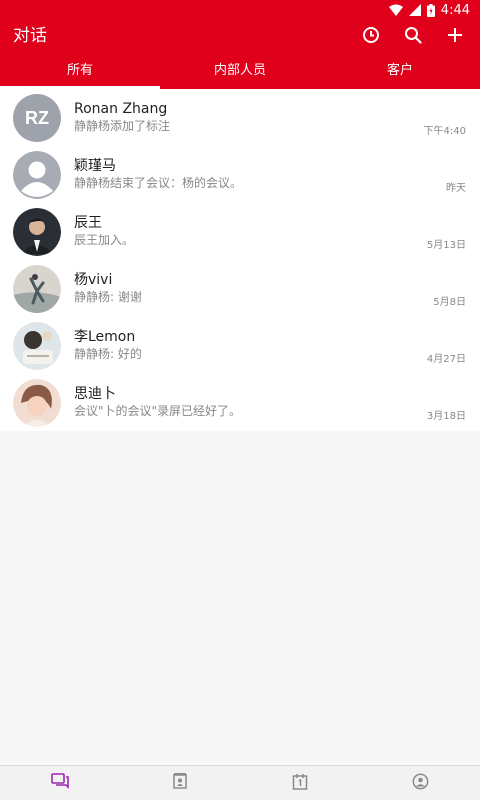 The height and width of the screenshot is (800, 480). What do you see at coordinates (395, 10) in the screenshot?
I see `wifi-icon` at bounding box center [395, 10].